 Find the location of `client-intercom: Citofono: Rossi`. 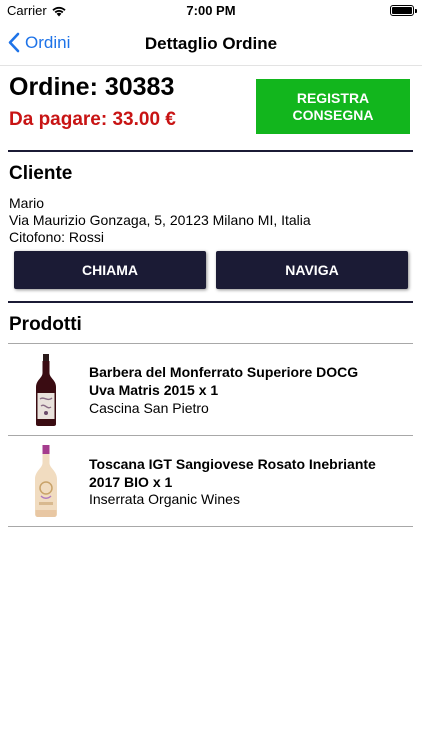

client-intercom: Citofono: Rossi is located at coordinates (56, 237).